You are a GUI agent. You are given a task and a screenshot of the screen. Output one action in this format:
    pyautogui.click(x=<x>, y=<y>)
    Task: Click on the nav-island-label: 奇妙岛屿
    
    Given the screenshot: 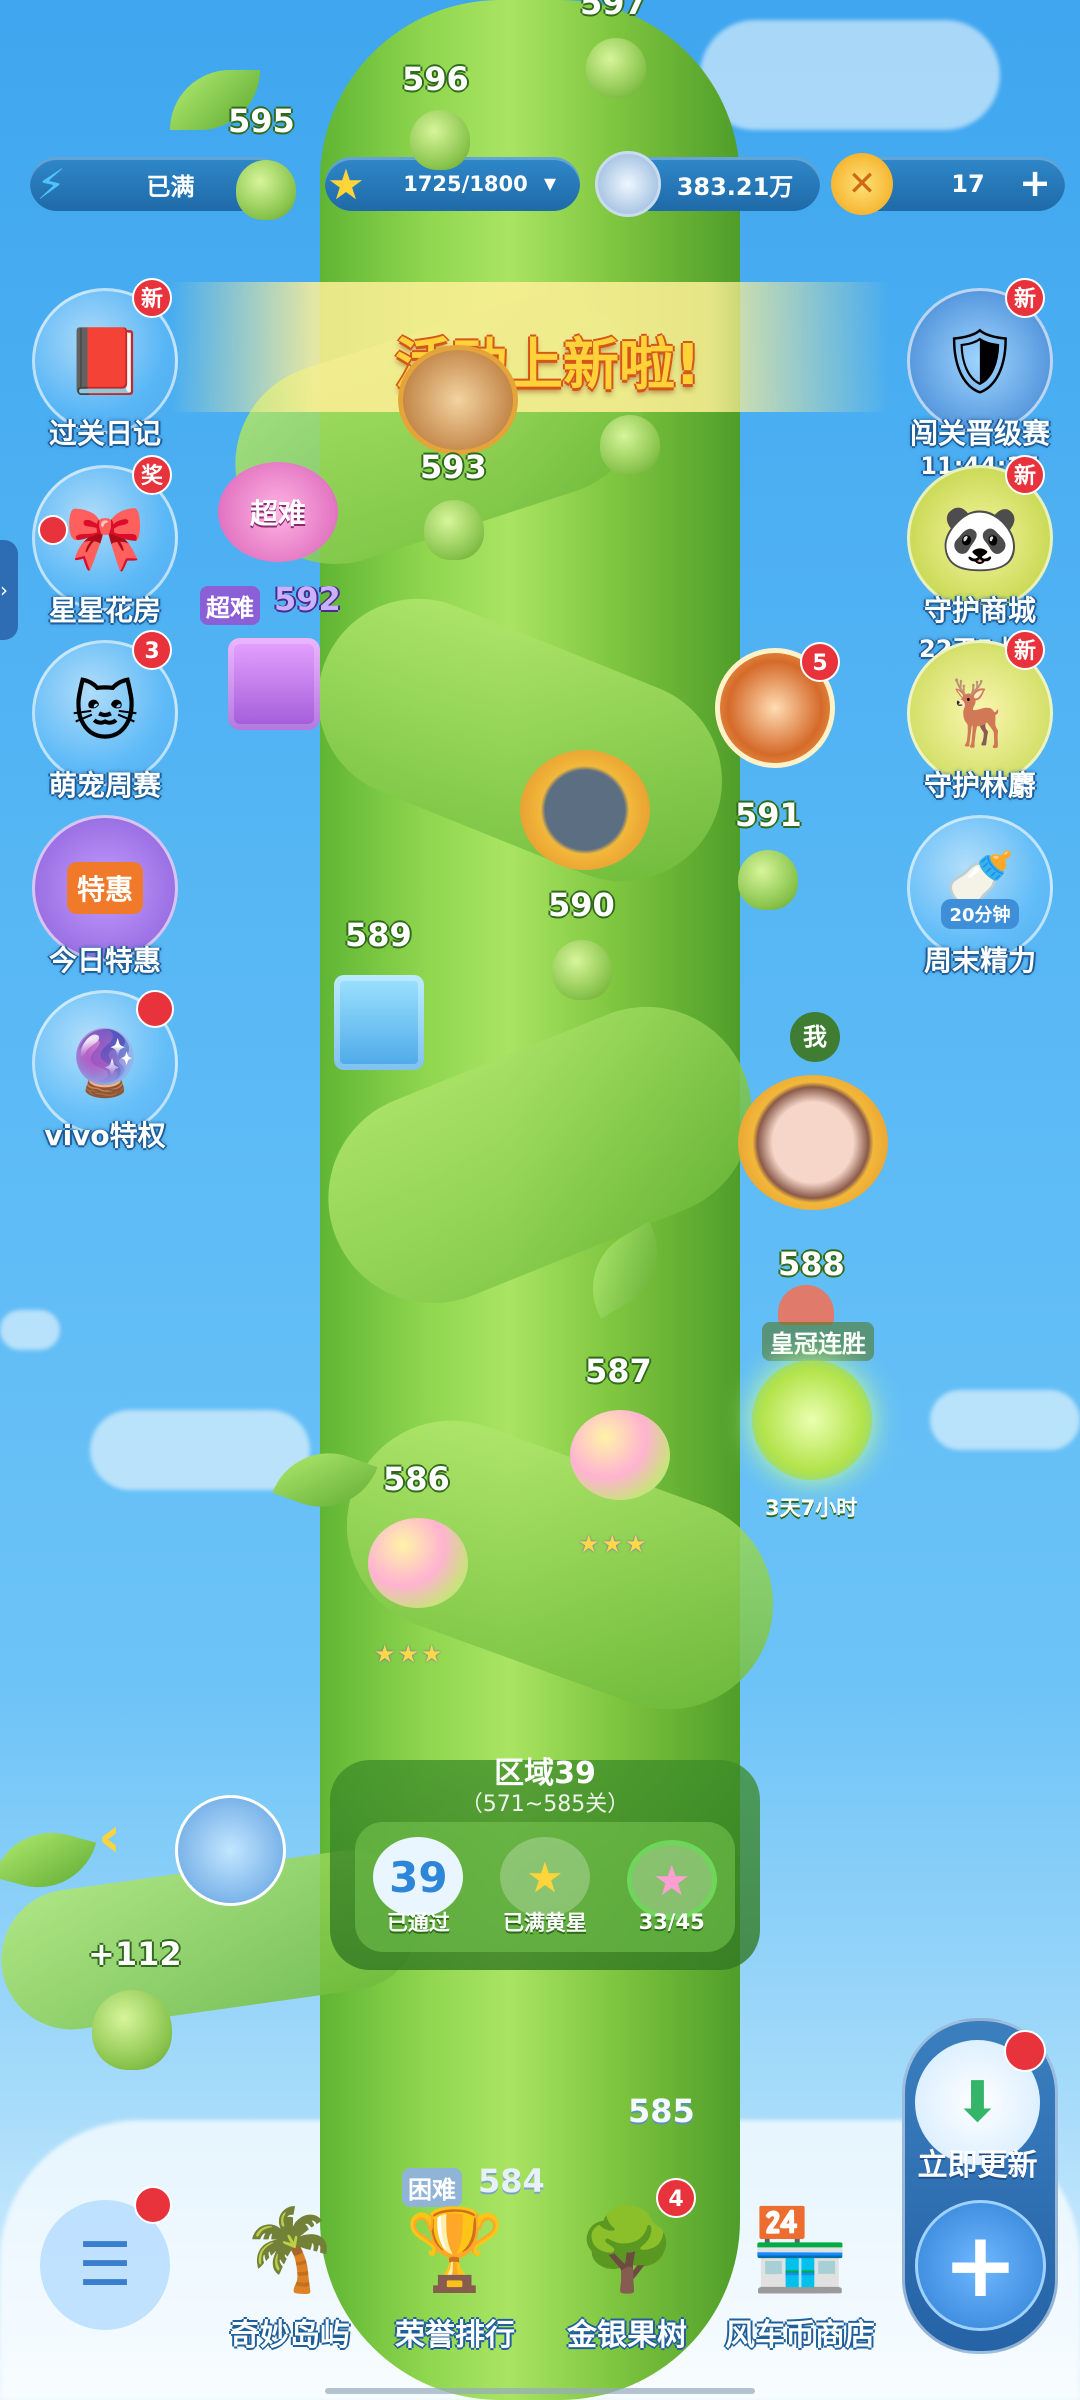 What is the action you would take?
    pyautogui.click(x=290, y=2335)
    